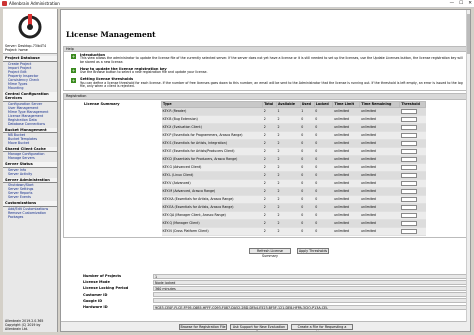 The width and height of the screenshot is (474, 335). What do you see at coordinates (468, 34) in the screenshot?
I see `scrollbar-thumb` at bounding box center [468, 34].